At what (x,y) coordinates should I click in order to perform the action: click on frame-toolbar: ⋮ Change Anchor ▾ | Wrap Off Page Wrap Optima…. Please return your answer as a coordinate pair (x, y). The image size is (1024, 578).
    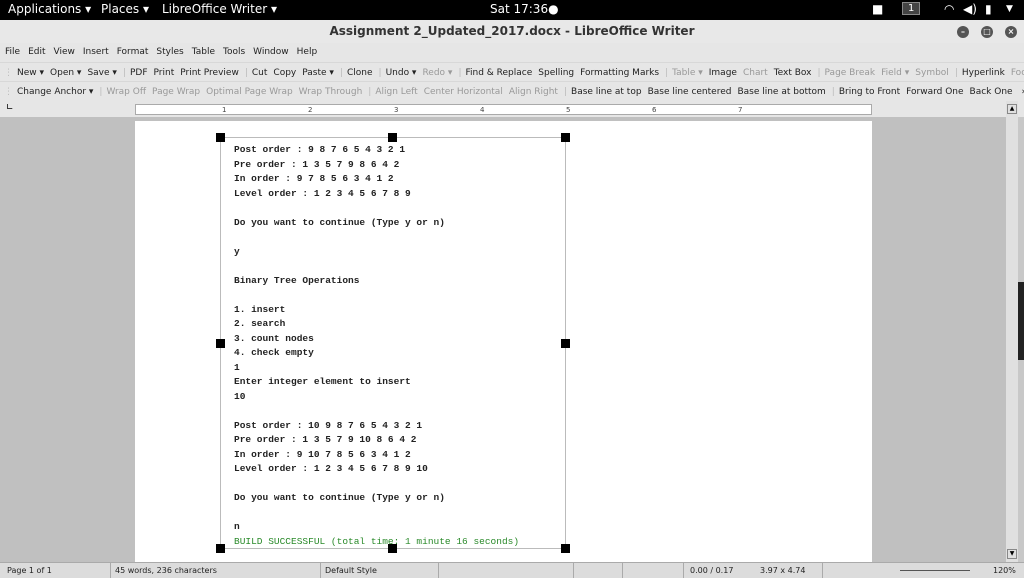
    Looking at the image, I should click on (512, 91).